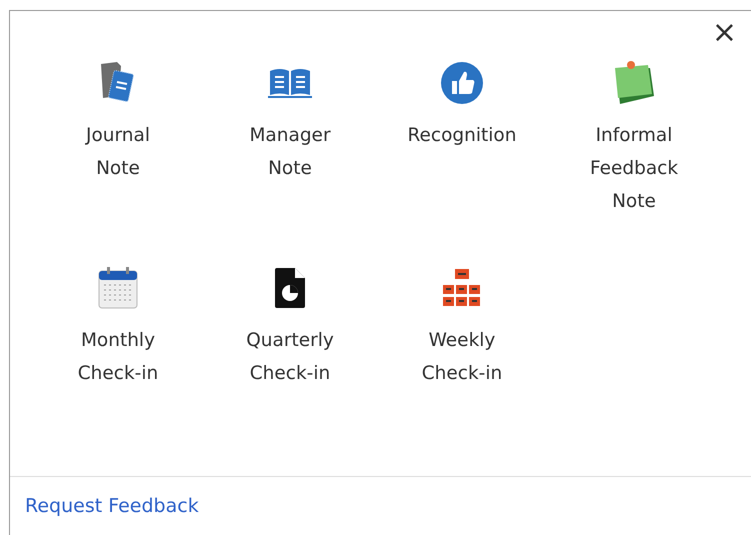  Describe the element at coordinates (462, 288) in the screenshot. I see `org-chart-icon` at that location.